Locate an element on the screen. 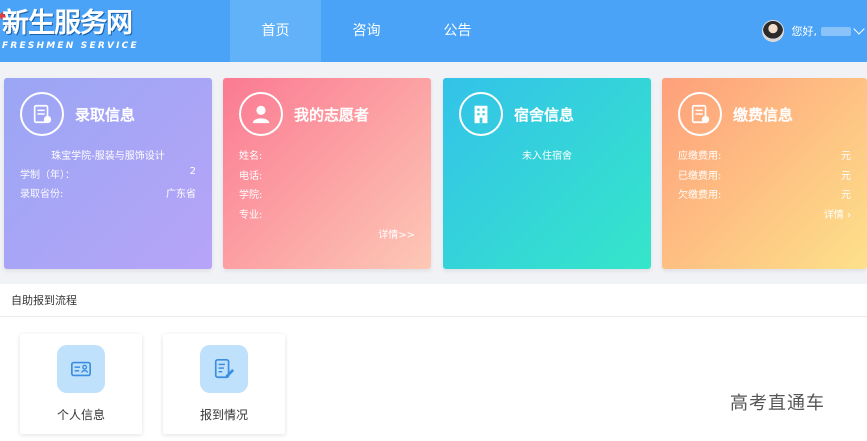  volunteer-major-row: 专业: is located at coordinates (327, 213).